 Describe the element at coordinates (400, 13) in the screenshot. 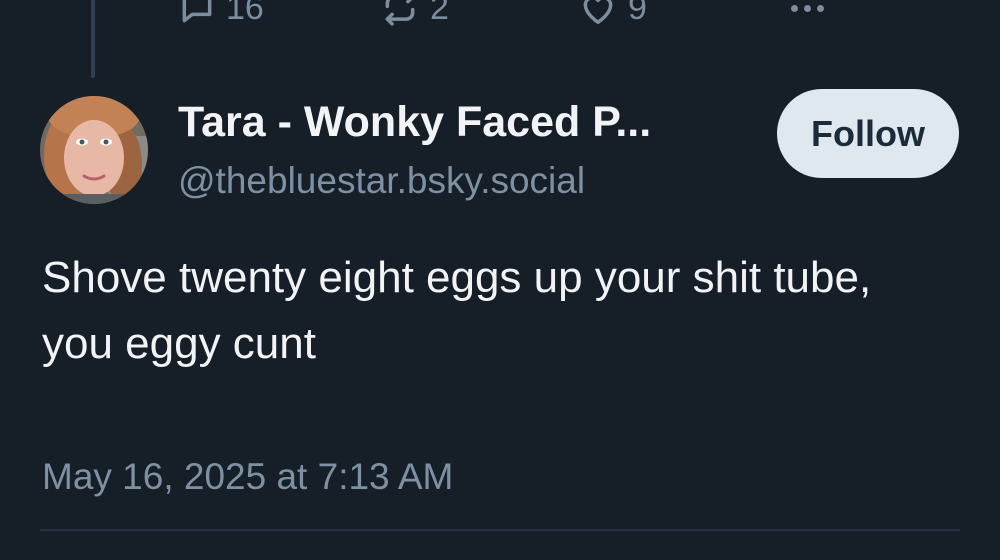

I see `repost-arrows-icon` at that location.